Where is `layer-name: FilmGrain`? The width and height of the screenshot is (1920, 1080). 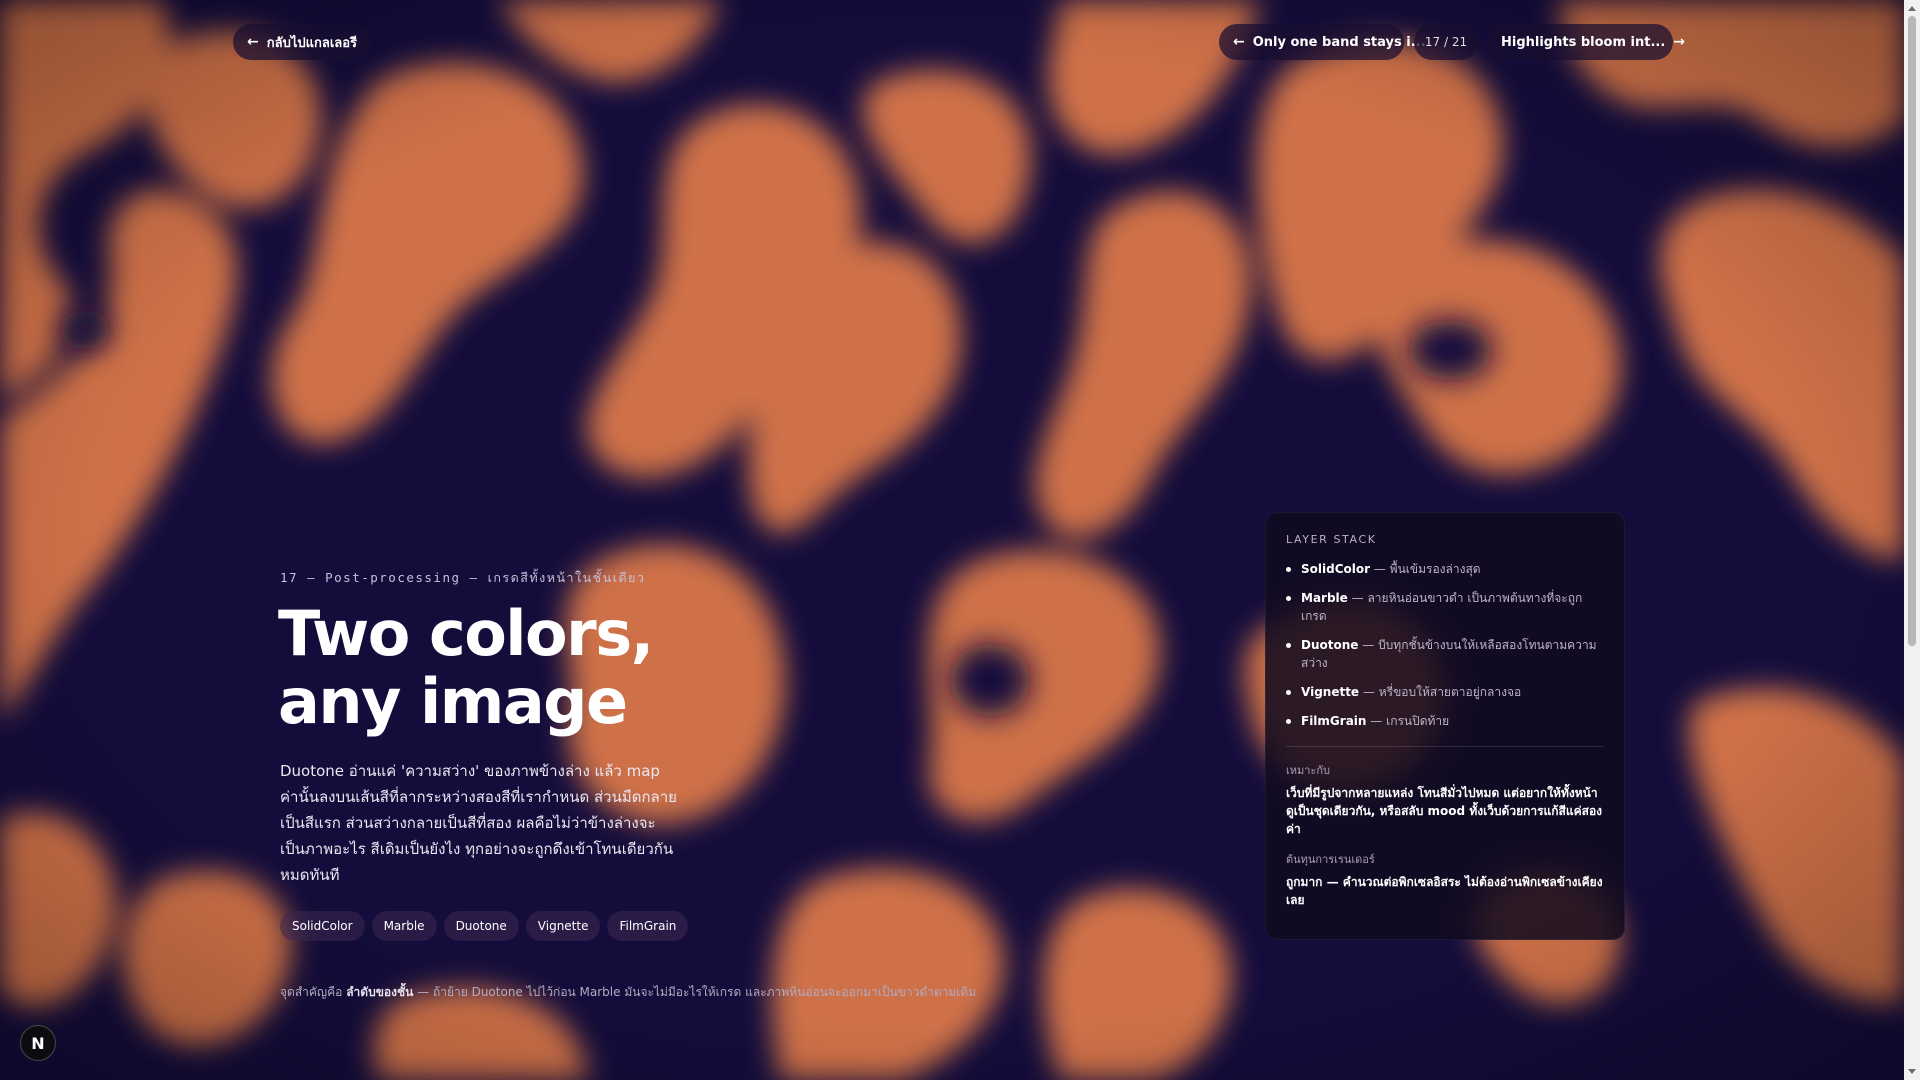
layer-name: FilmGrain is located at coordinates (1334, 721).